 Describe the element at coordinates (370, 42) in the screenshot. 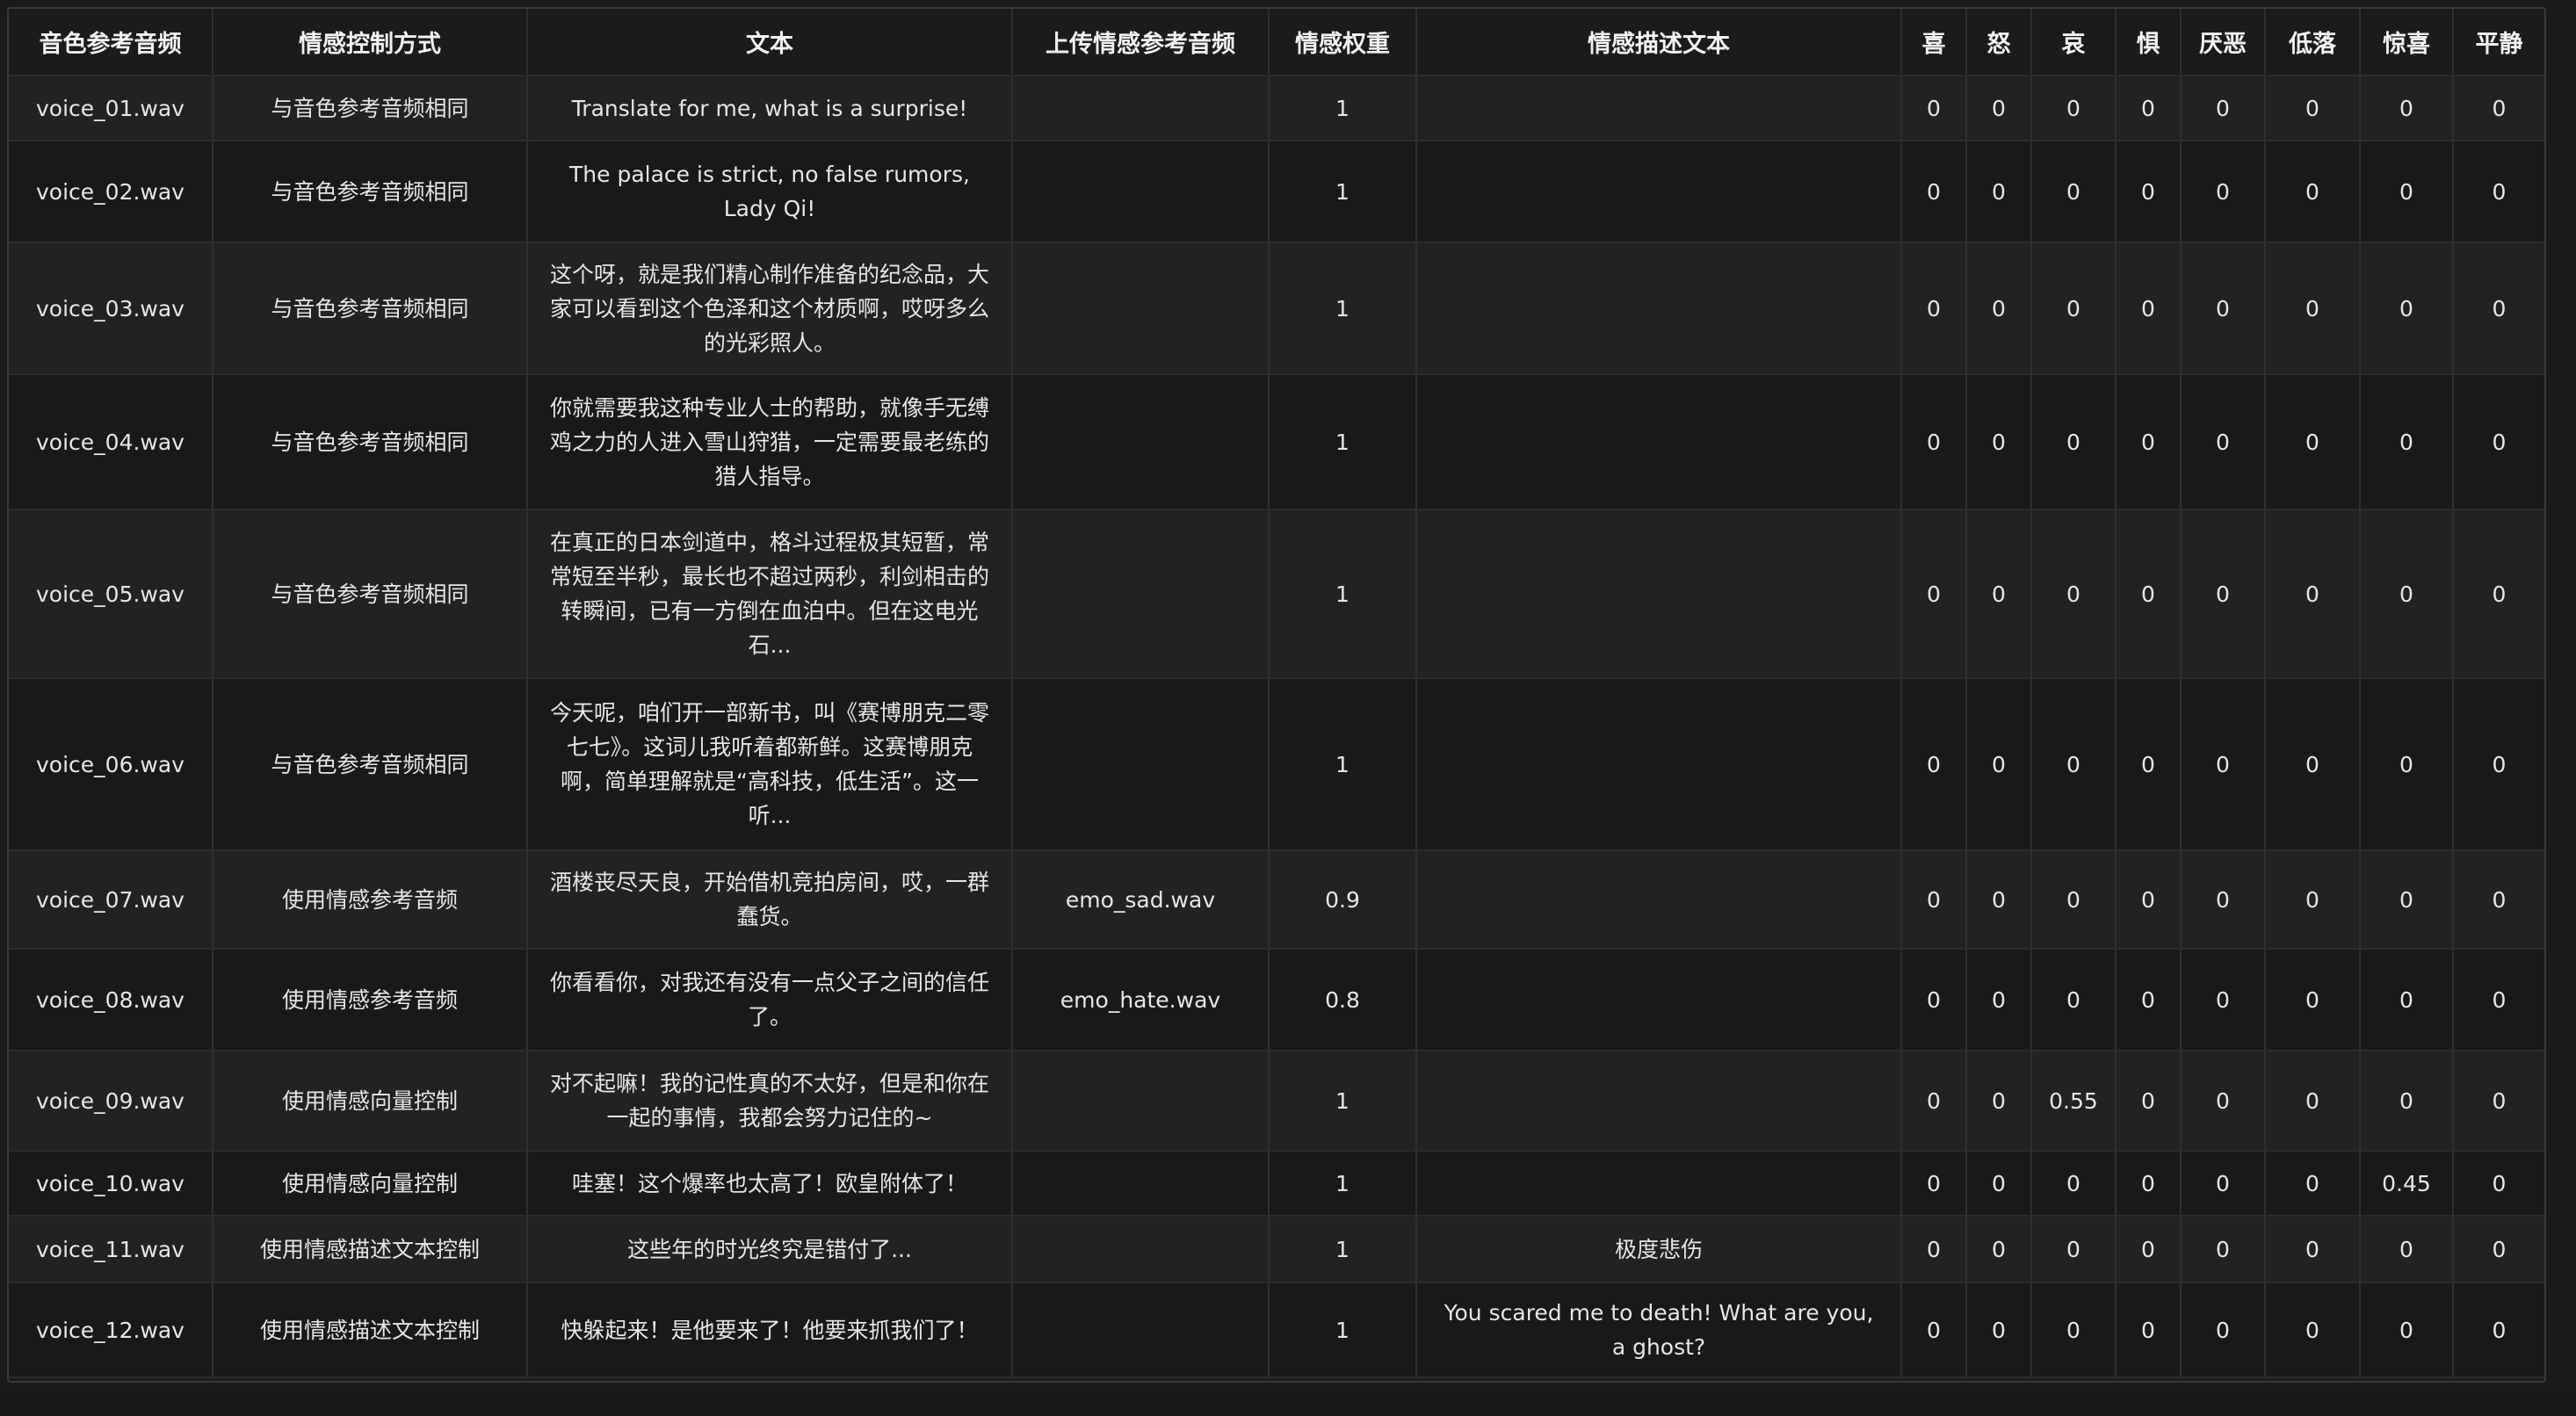

I see `header-emotion-control-mode: 情感控制方式` at that location.